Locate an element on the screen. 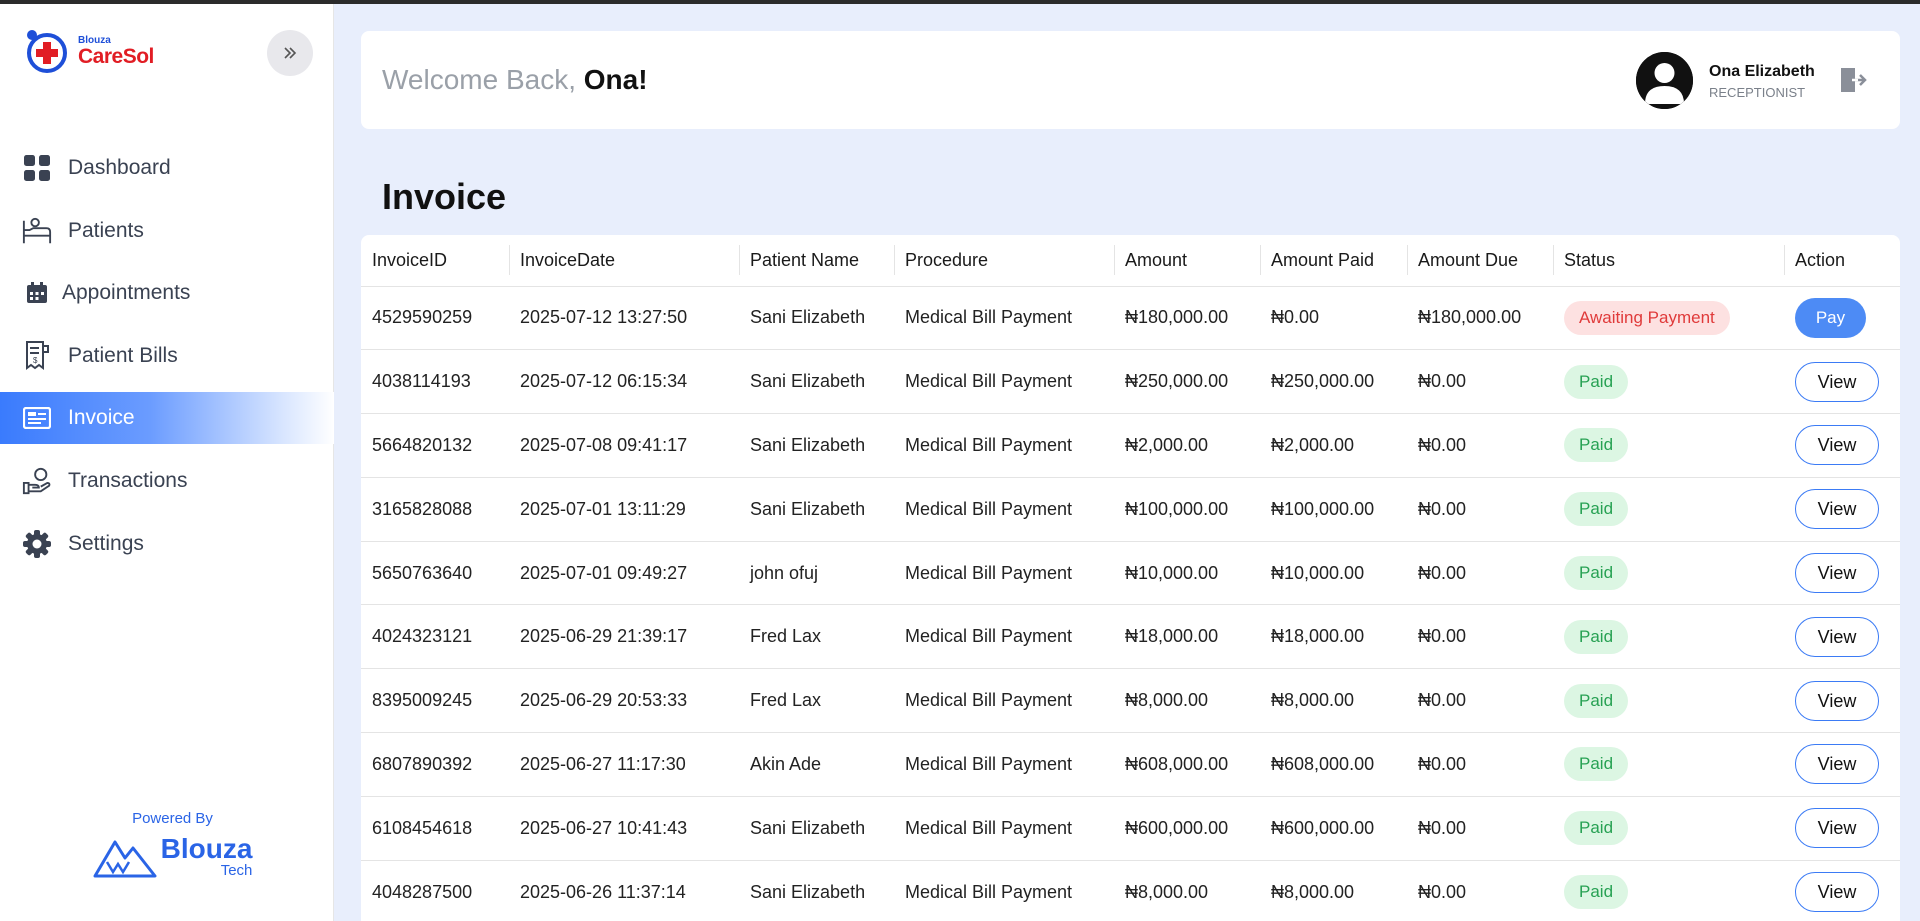 The width and height of the screenshot is (1920, 921). column-header-amount-due: Amount Due is located at coordinates (1480, 261).